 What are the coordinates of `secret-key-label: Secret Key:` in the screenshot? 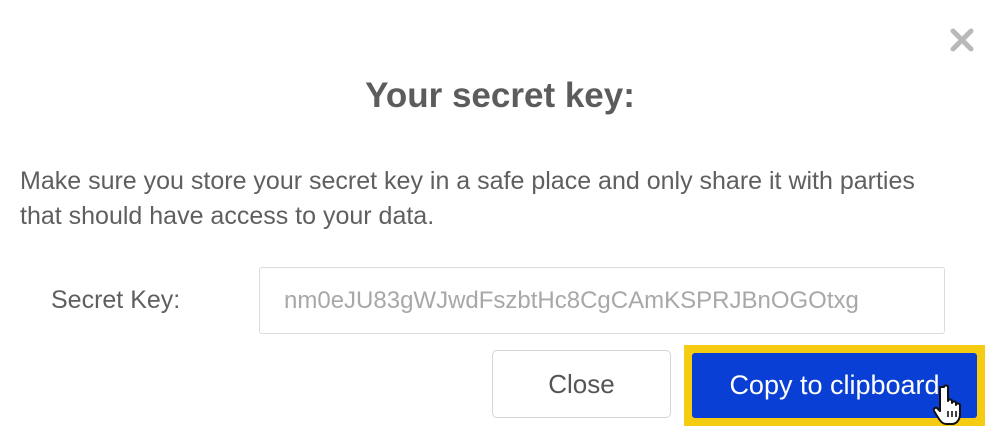 It's located at (116, 300).